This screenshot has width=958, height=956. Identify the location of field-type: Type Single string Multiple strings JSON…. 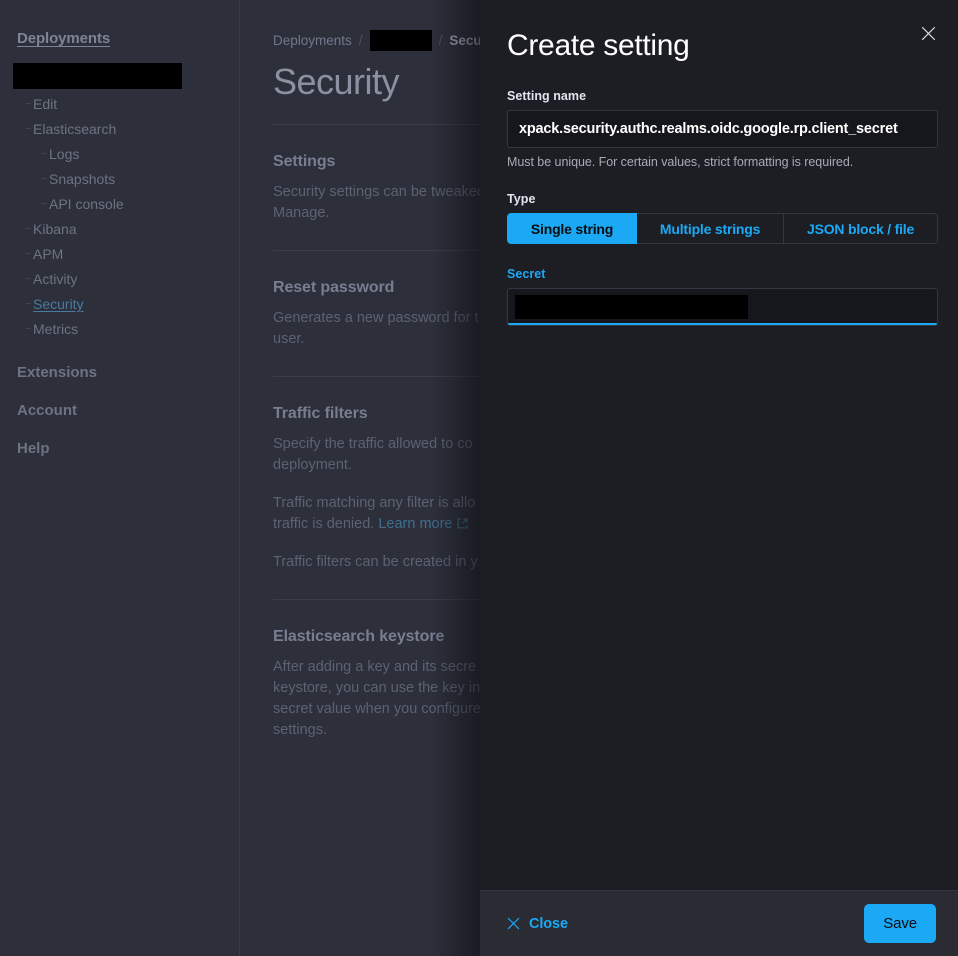
(722, 218).